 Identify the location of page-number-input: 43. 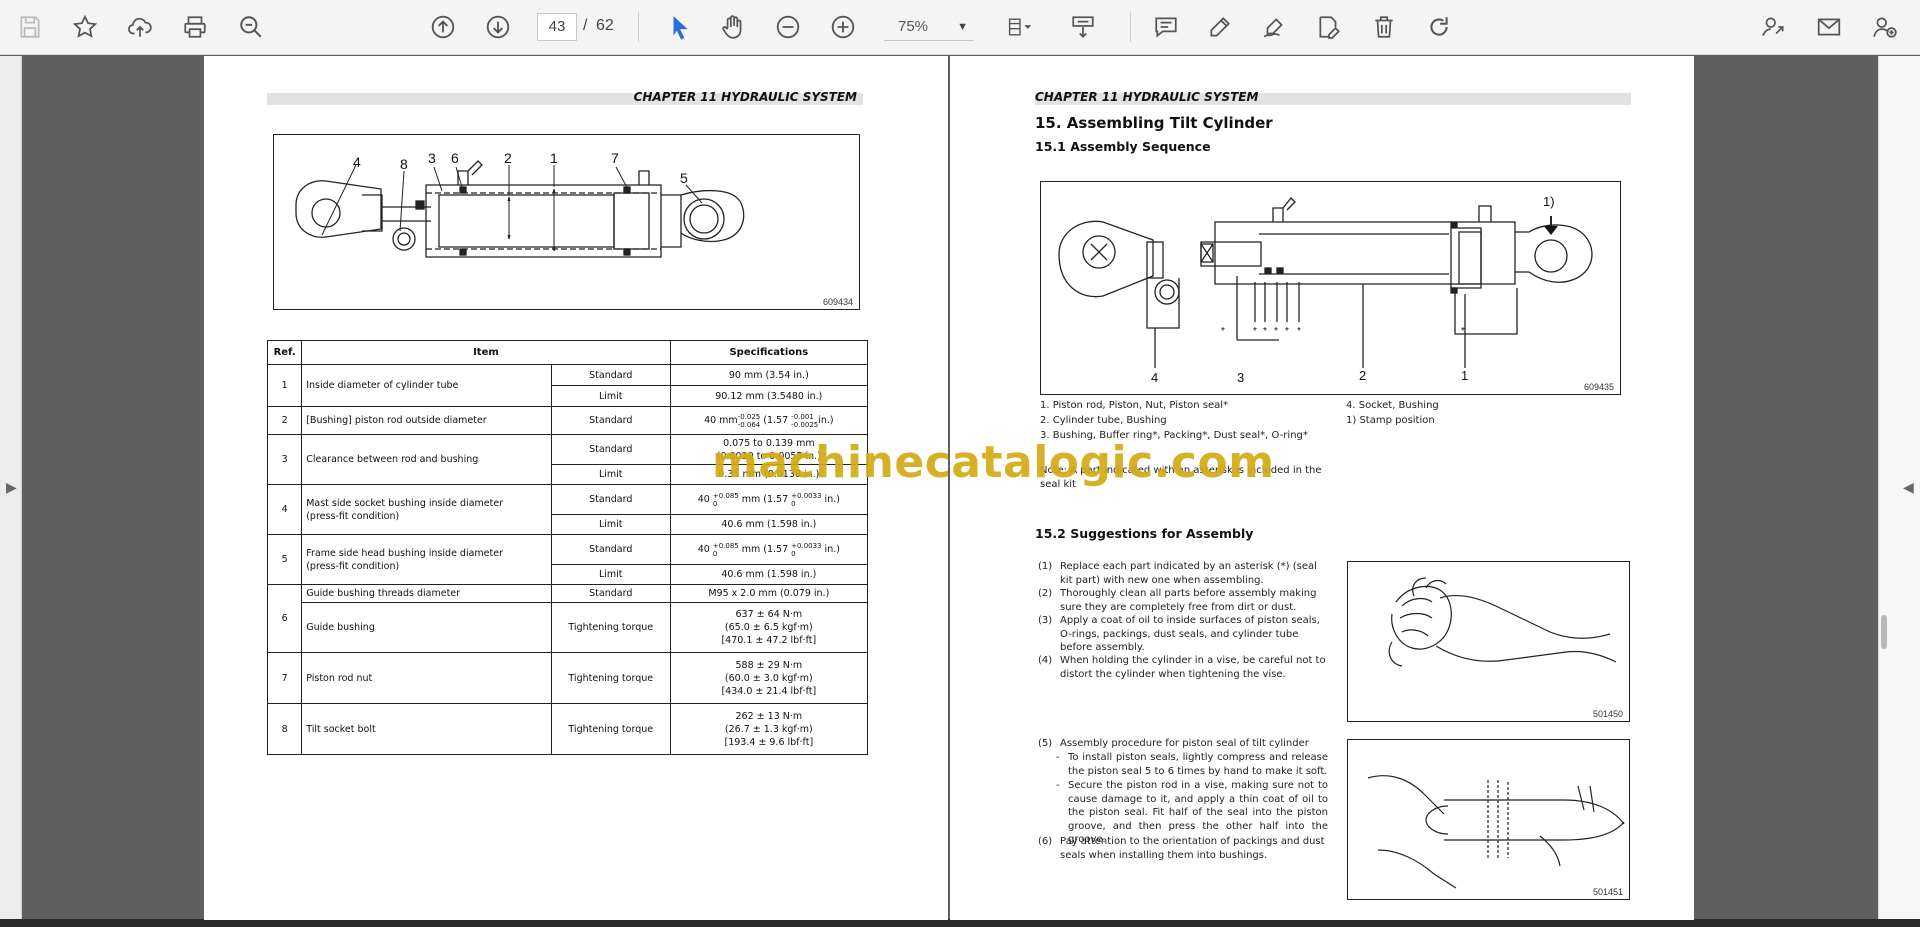
(557, 27).